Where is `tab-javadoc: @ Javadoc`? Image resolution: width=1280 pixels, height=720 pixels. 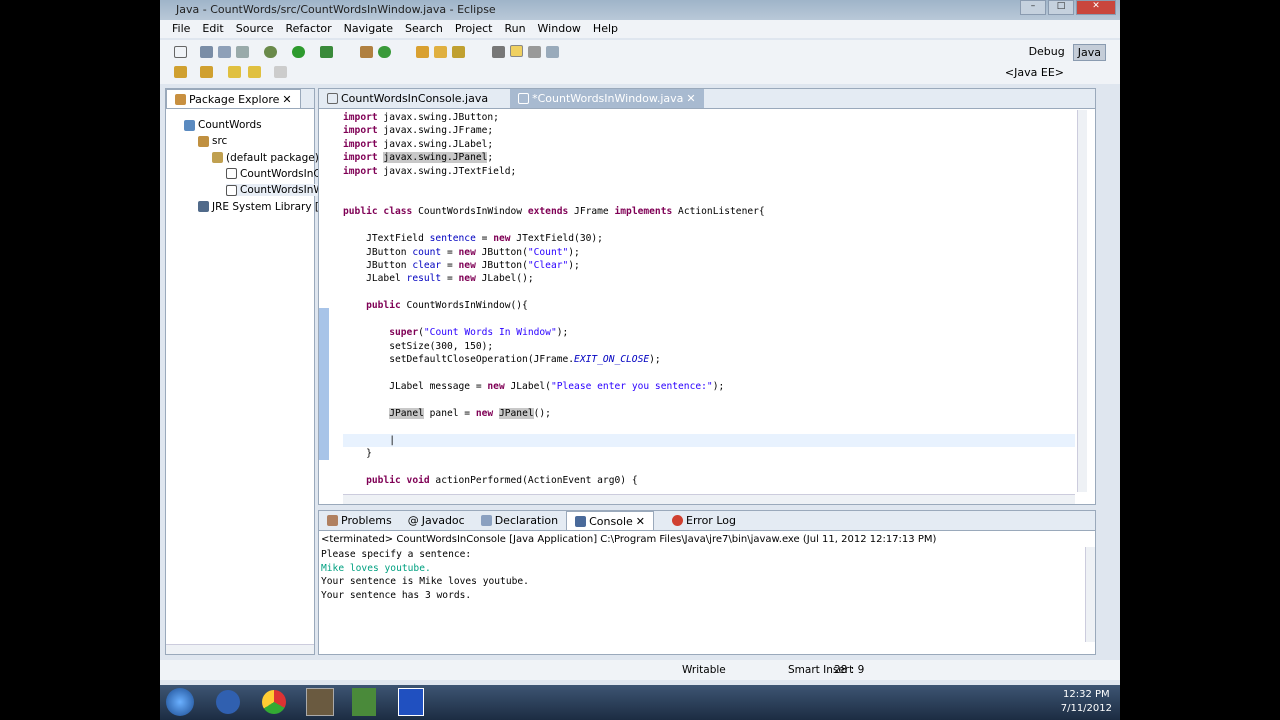
tab-javadoc: @ Javadoc is located at coordinates (436, 520).